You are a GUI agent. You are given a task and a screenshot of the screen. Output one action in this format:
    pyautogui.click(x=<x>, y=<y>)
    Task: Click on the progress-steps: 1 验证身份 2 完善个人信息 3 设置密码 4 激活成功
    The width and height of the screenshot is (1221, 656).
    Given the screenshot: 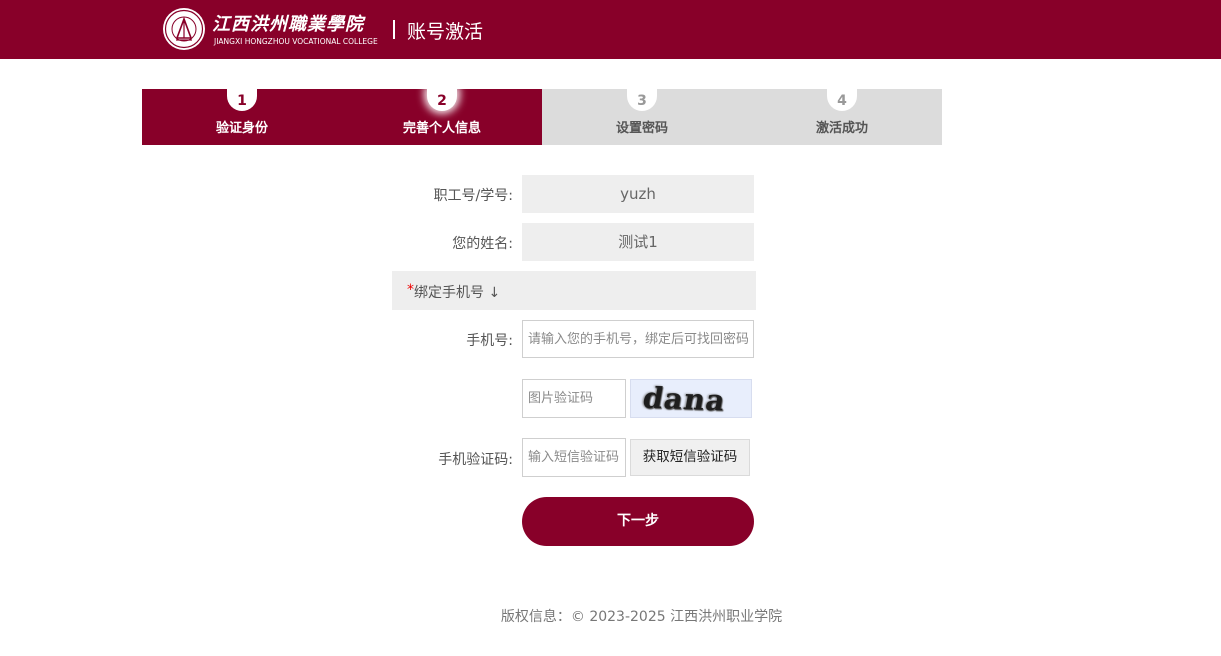 What is the action you would take?
    pyautogui.click(x=542, y=117)
    